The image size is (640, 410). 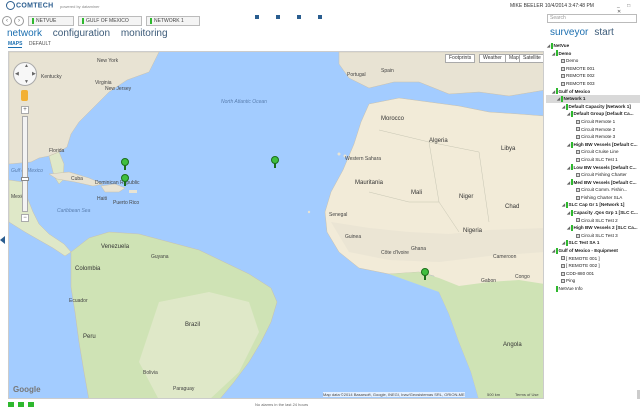 I want to click on tab-configuration: configuration, so click(x=81, y=33).